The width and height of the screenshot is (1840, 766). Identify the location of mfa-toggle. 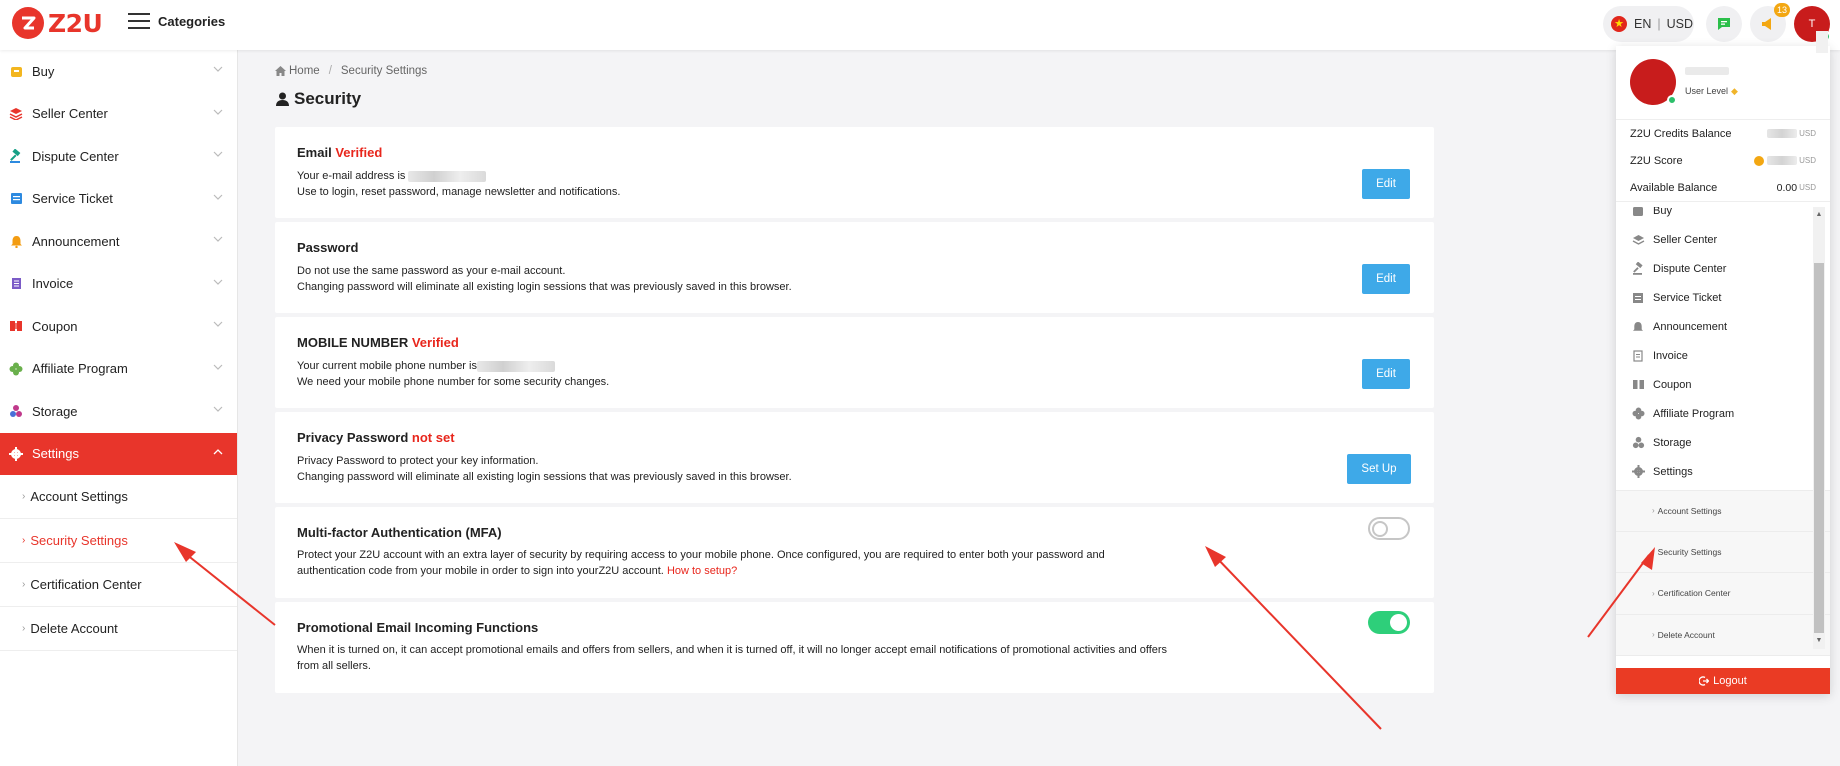
(1389, 528).